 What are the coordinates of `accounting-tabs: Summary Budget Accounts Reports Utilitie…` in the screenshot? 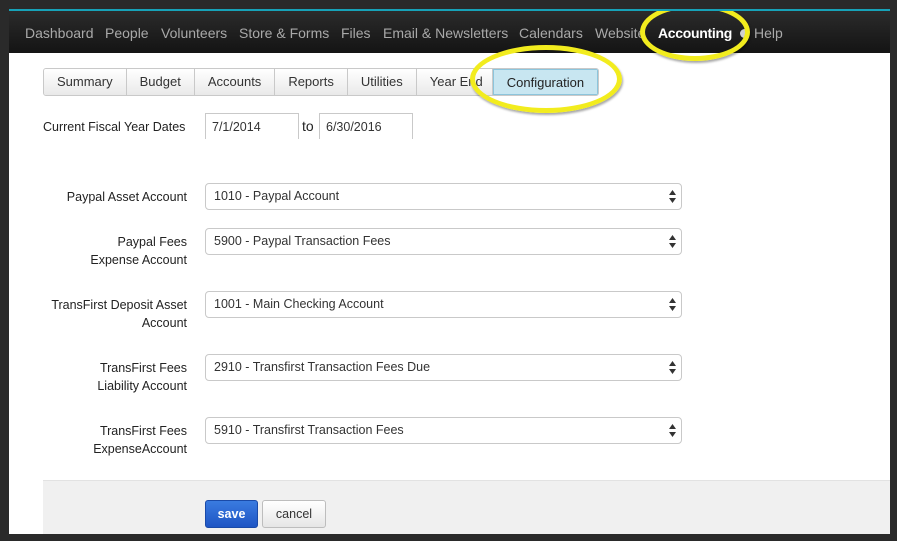 It's located at (321, 82).